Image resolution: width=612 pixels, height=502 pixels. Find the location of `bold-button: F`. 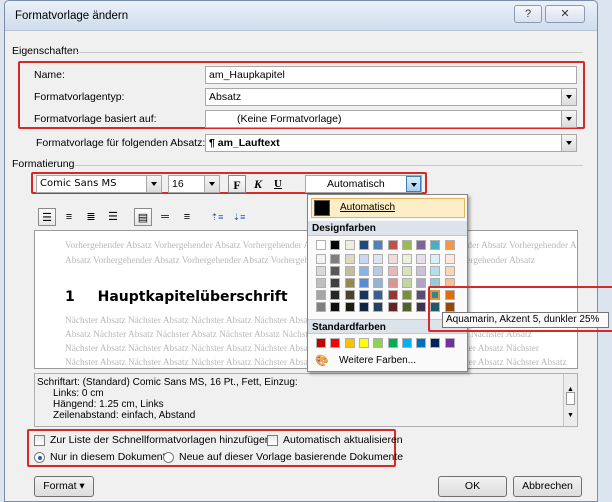

bold-button: F is located at coordinates (237, 184).